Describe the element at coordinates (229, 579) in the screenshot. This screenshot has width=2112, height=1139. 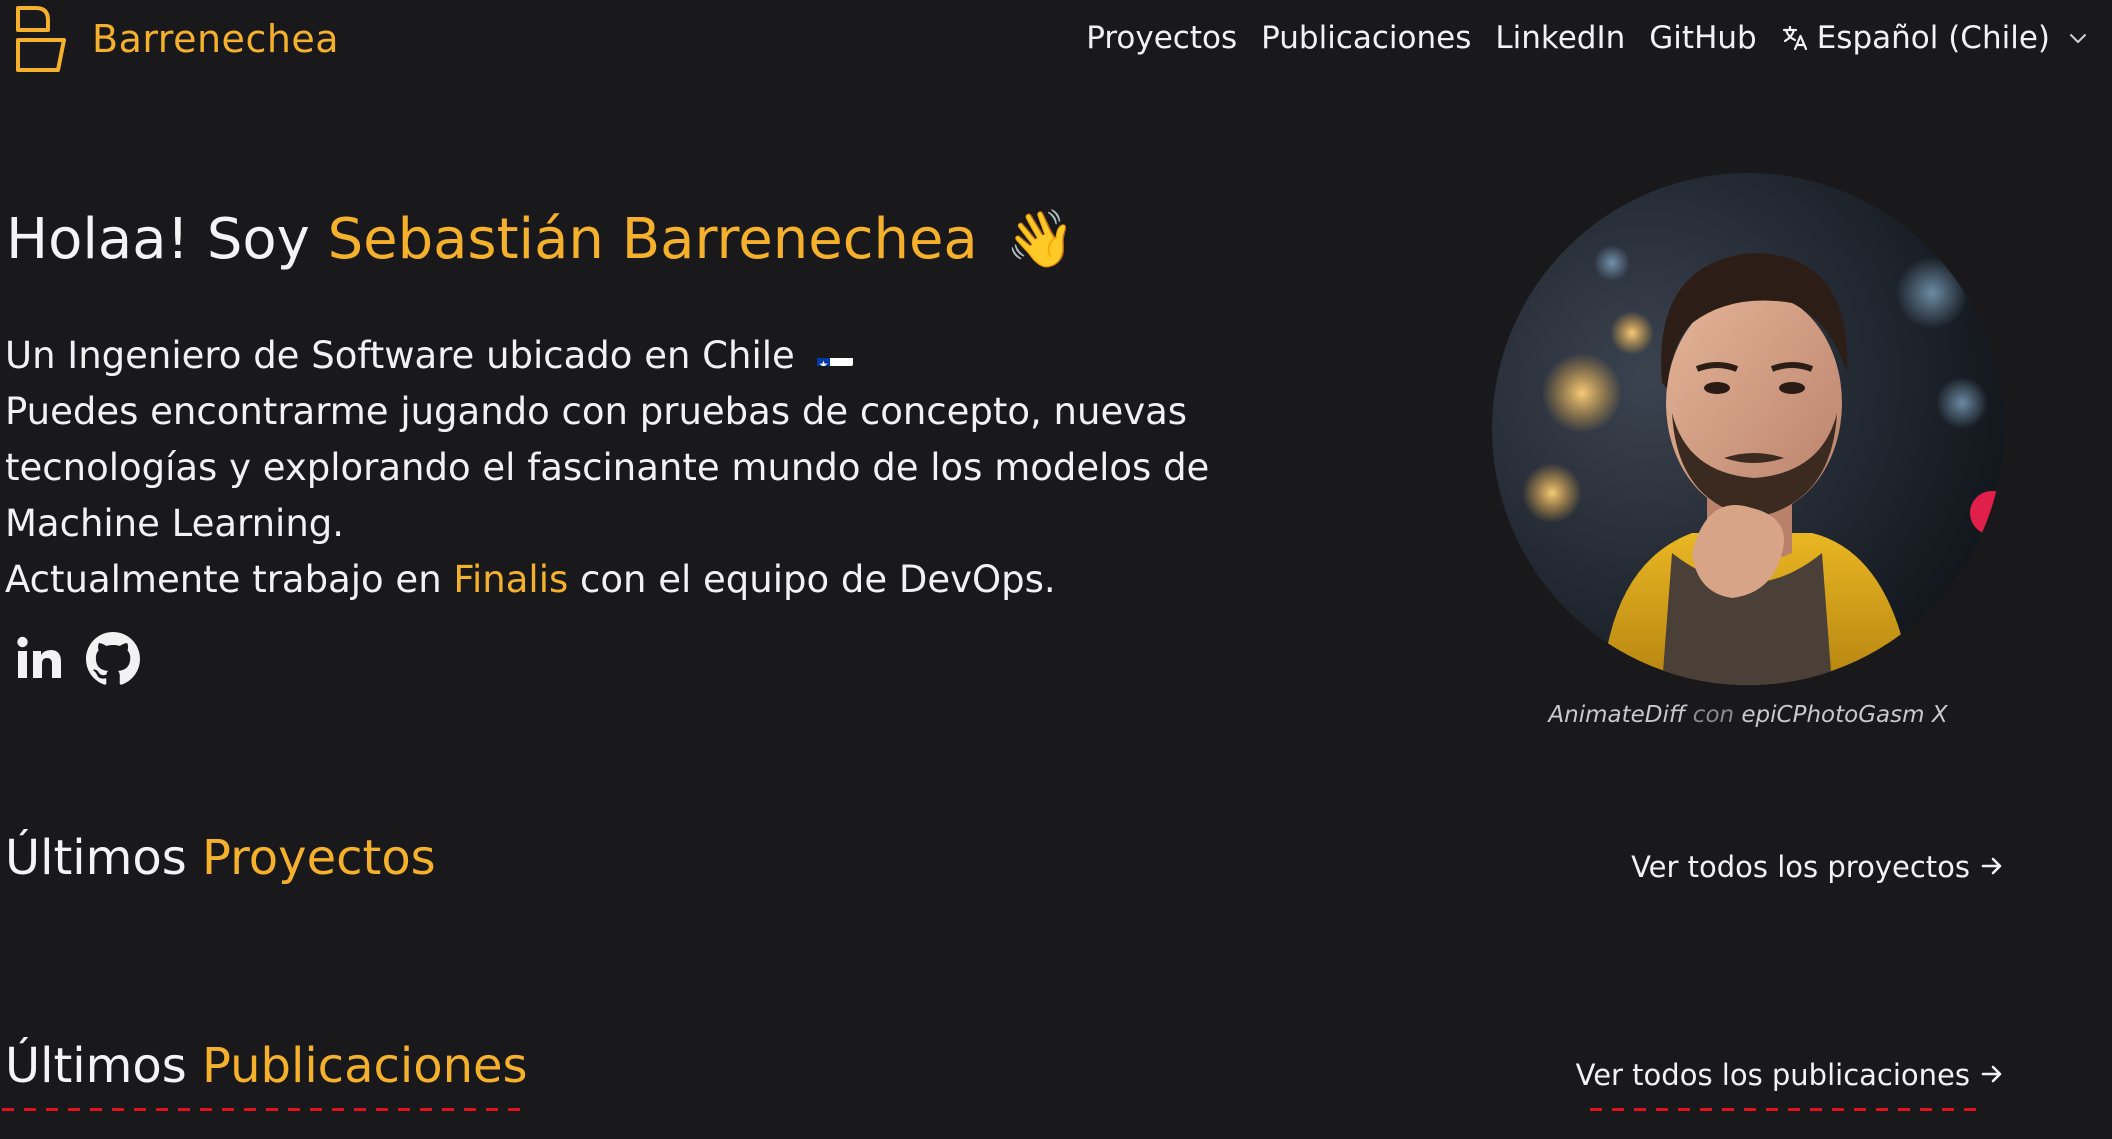
I see `hero-work-prefix: Actualmente trabajo en` at that location.